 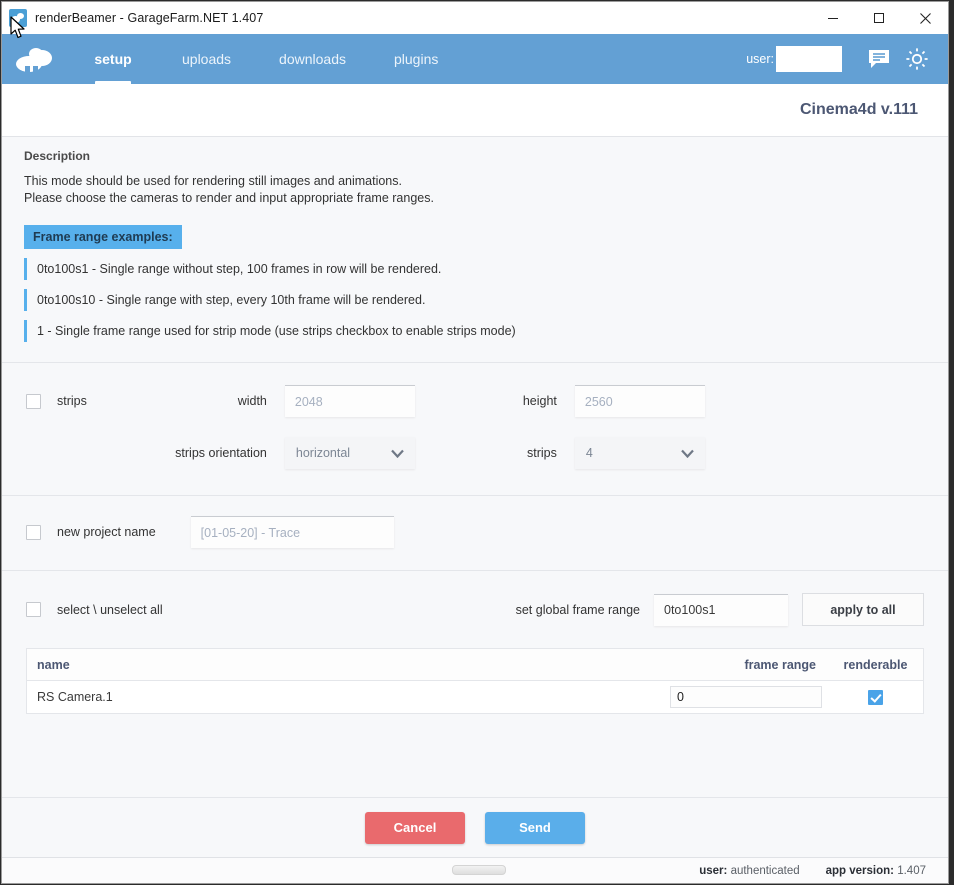 I want to click on strips-row-1: strips width height, so click(x=475, y=401).